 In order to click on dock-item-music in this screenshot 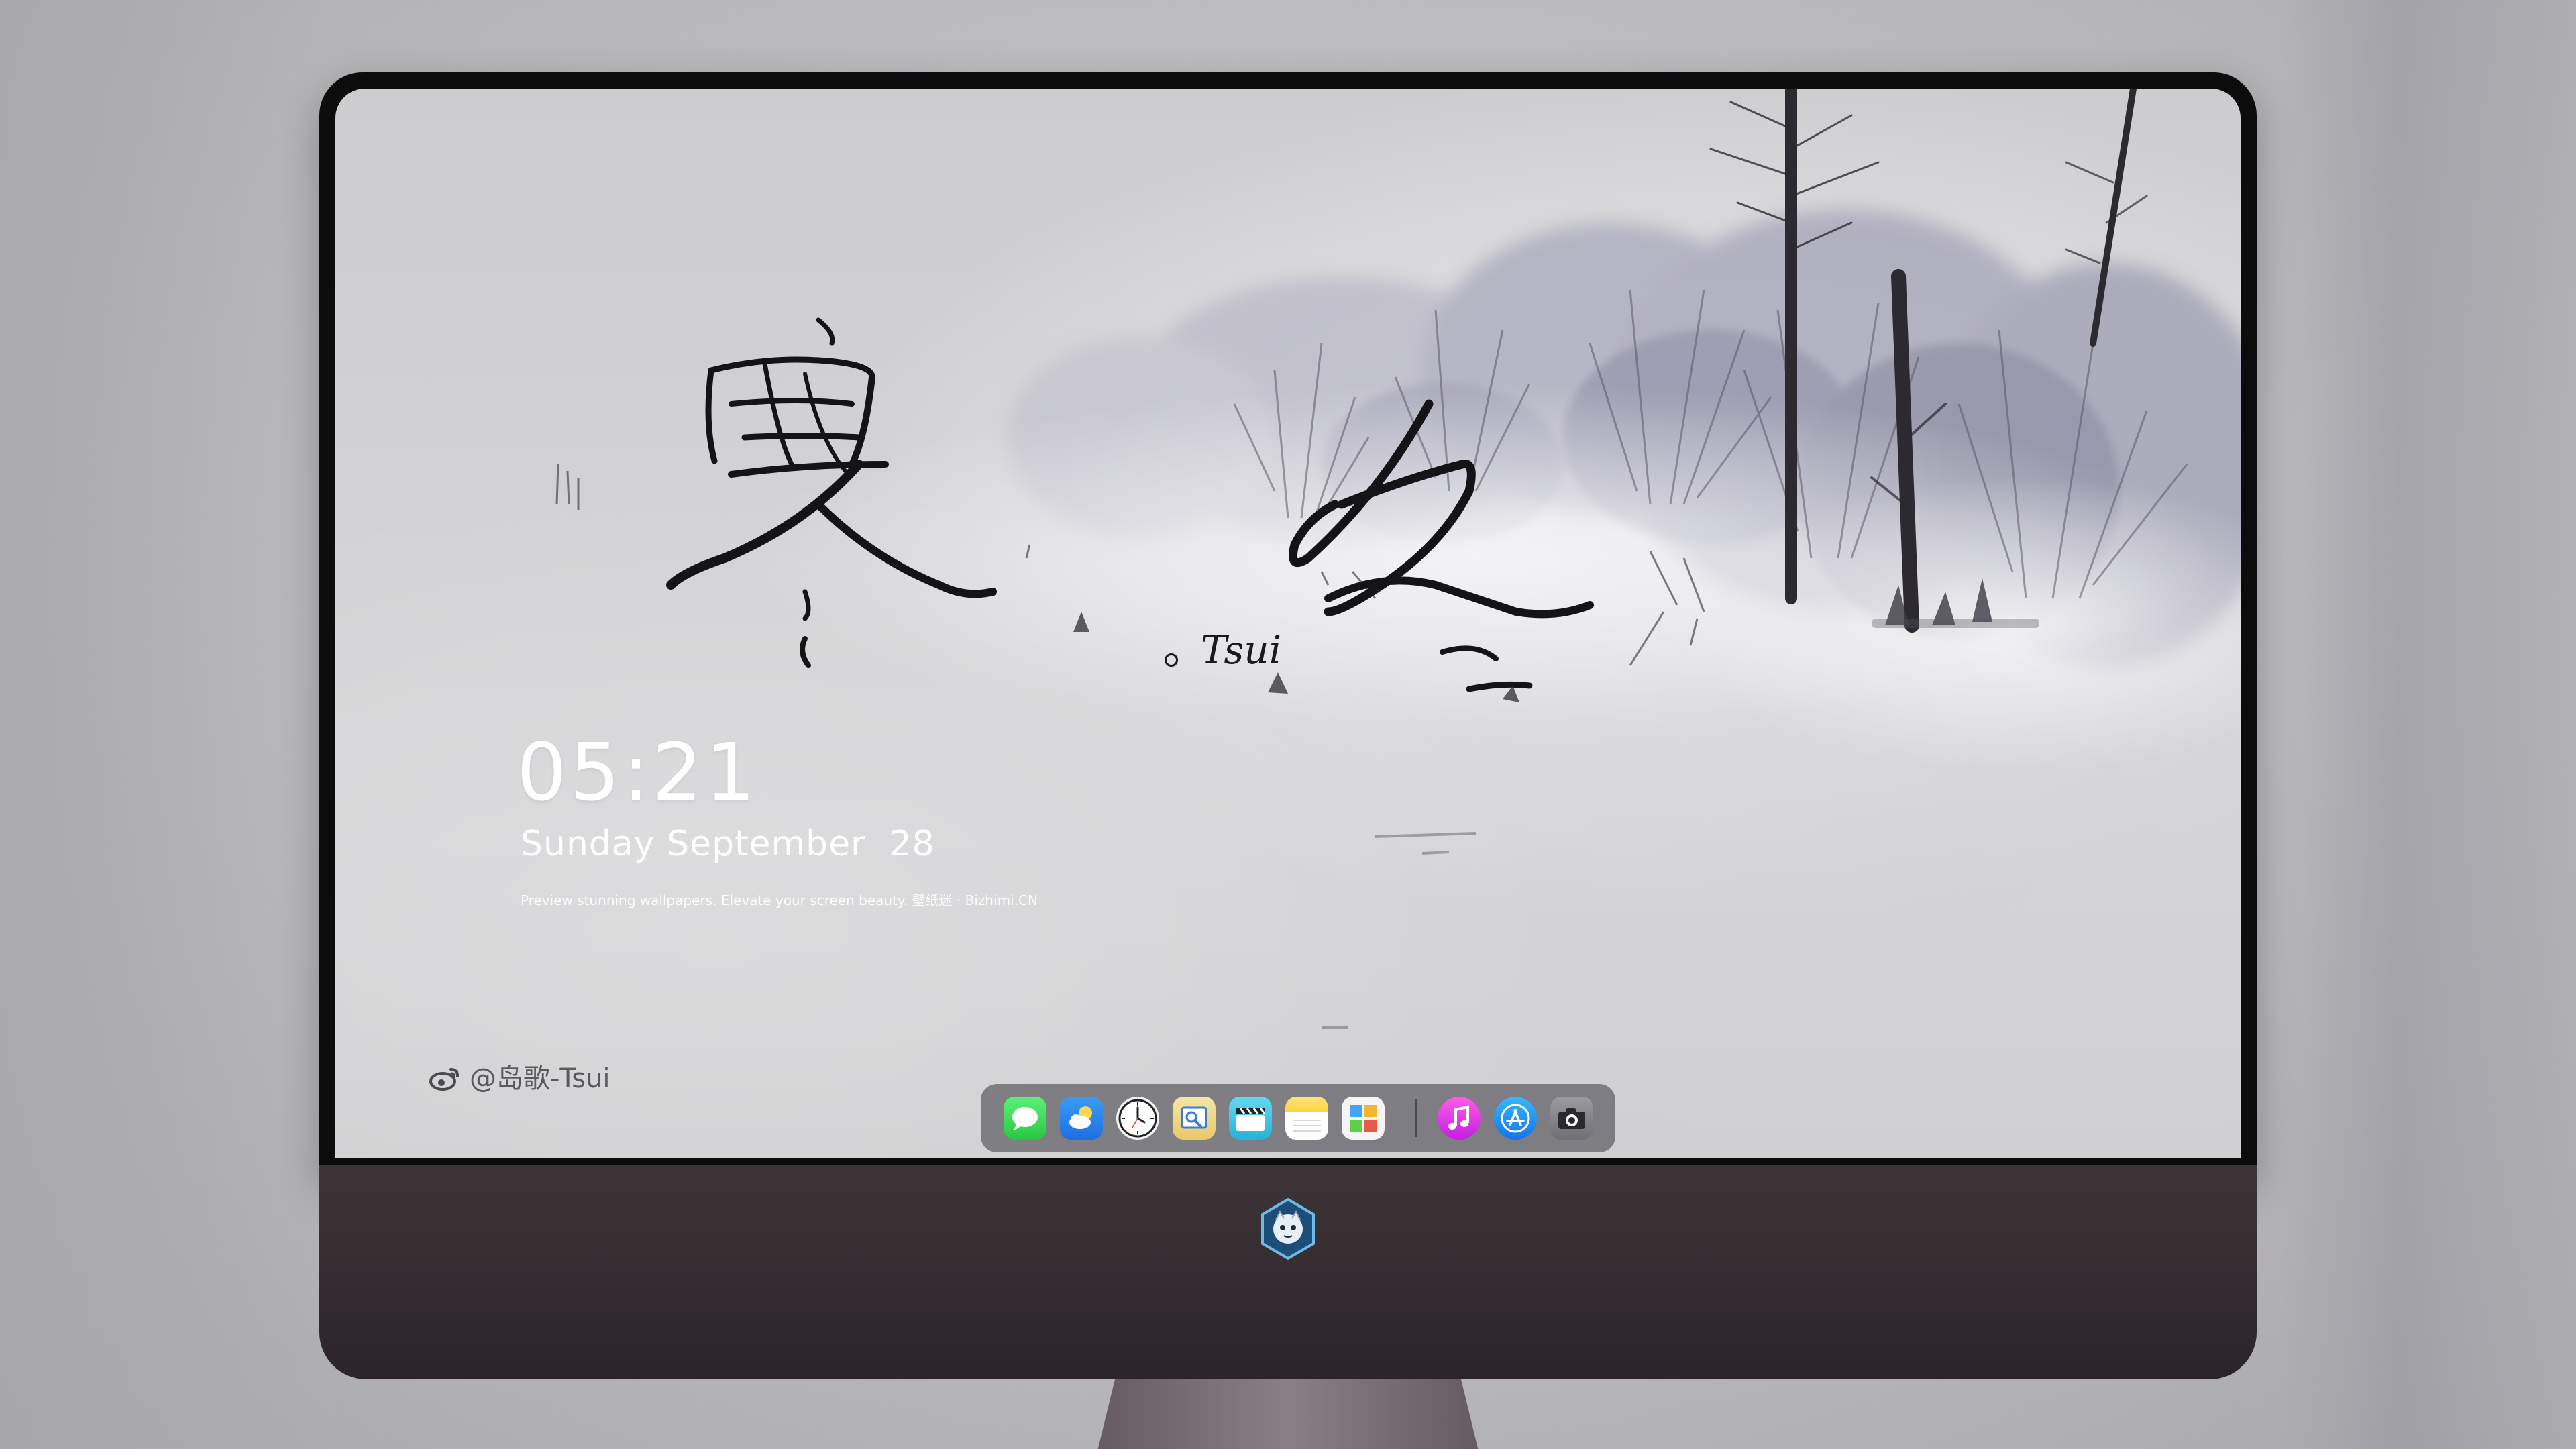, I will do `click(1459, 1118)`.